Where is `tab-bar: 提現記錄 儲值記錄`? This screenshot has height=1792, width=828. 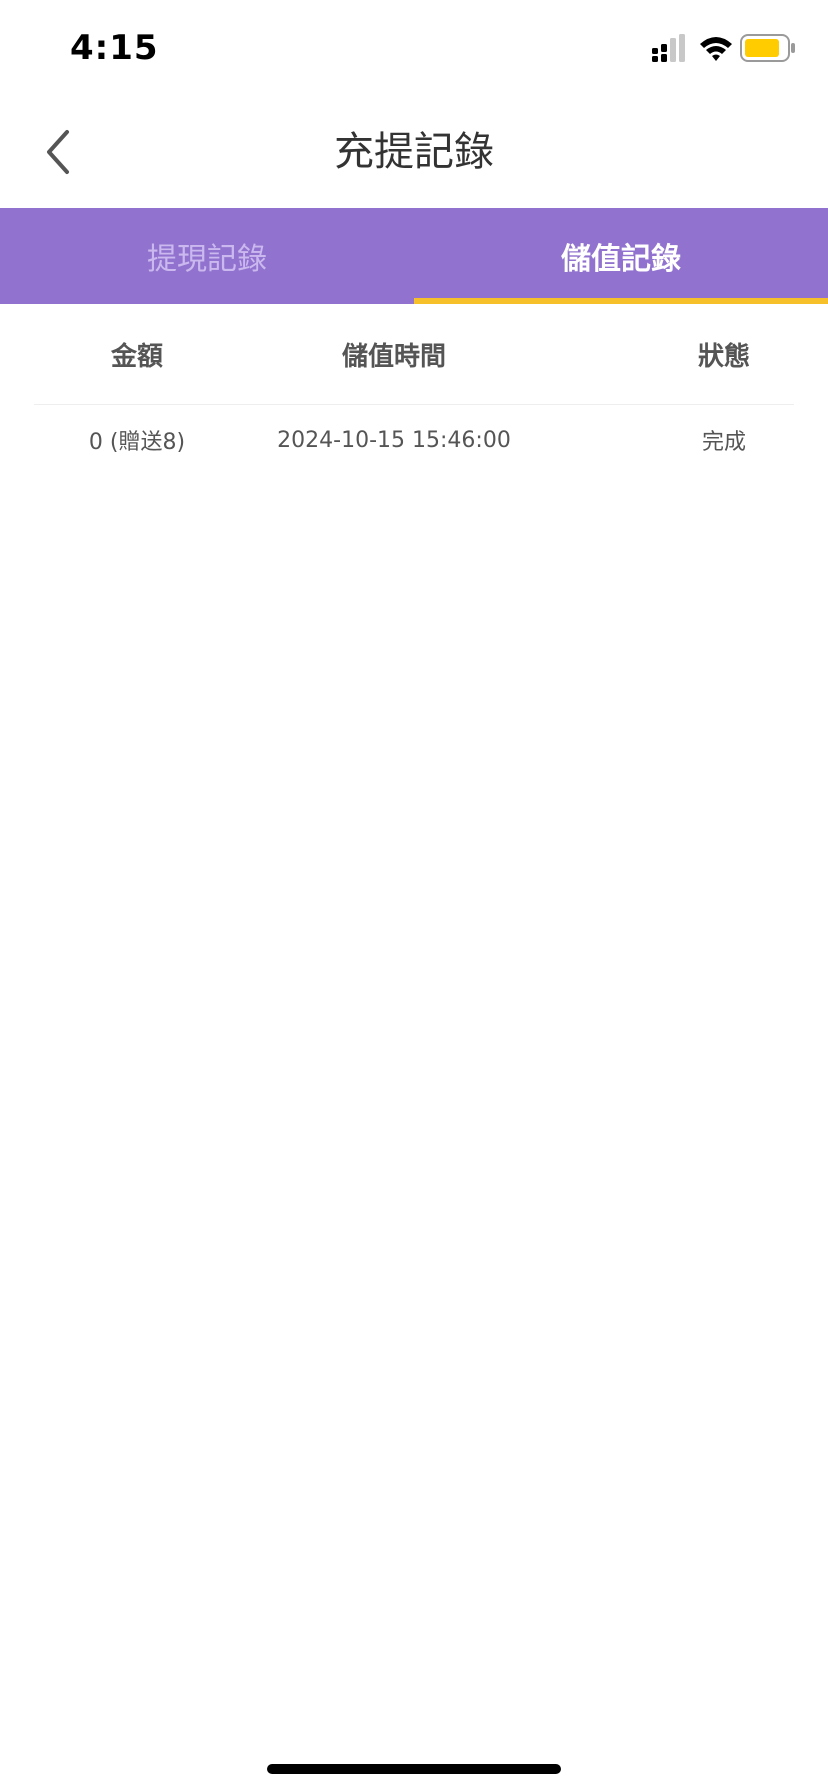 tab-bar: 提現記錄 儲值記錄 is located at coordinates (414, 256).